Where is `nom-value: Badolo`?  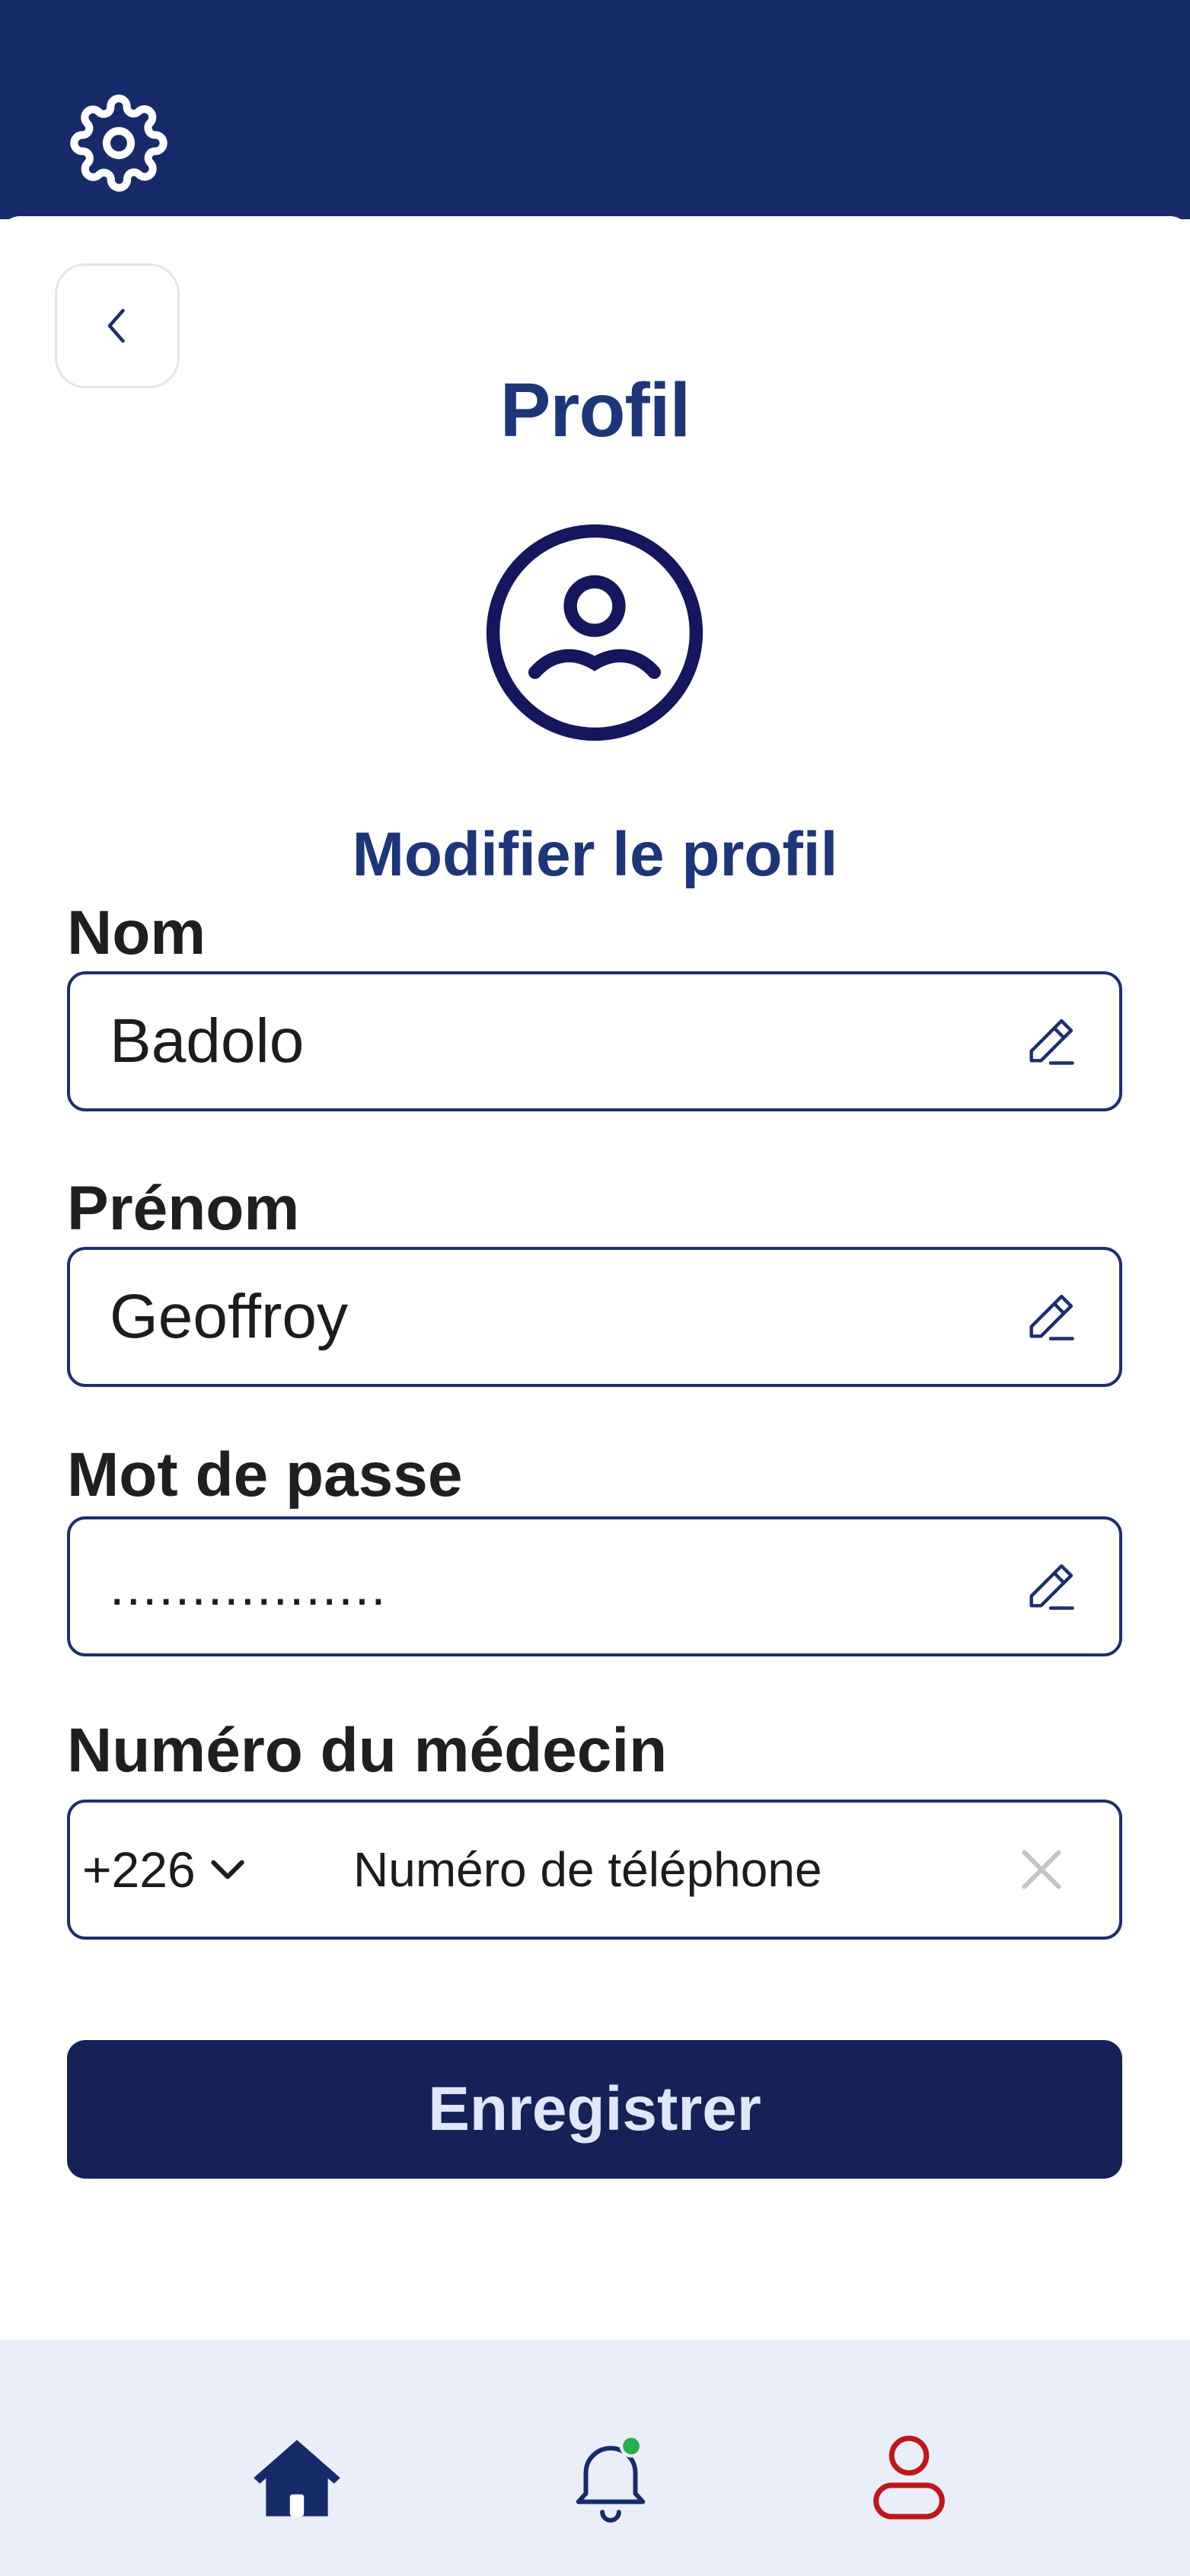 nom-value: Badolo is located at coordinates (207, 1041).